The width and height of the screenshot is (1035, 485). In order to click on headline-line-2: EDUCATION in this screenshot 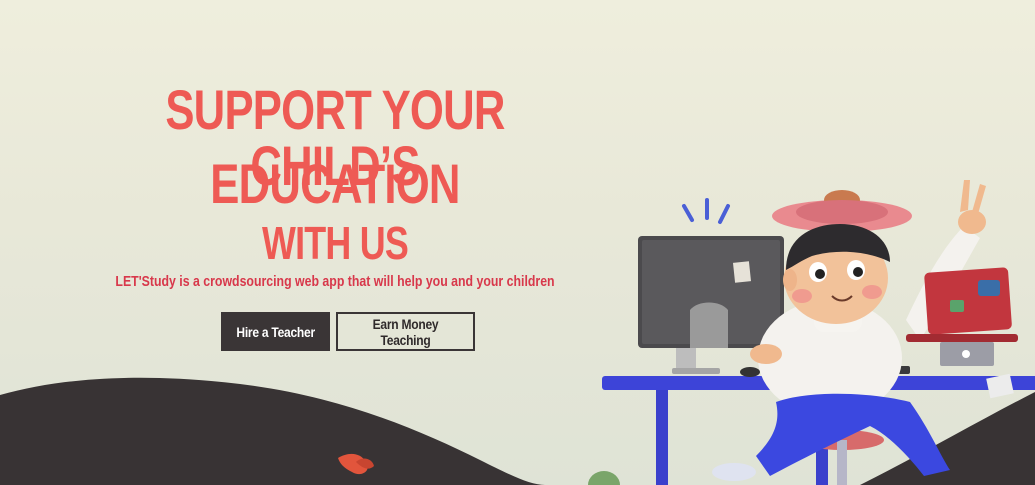, I will do `click(335, 183)`.